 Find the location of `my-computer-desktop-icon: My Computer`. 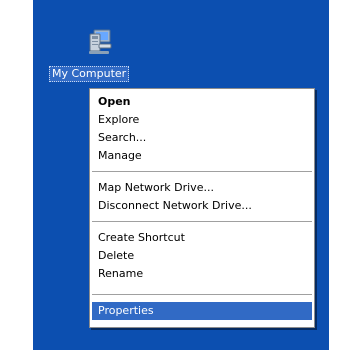

my-computer-desktop-icon: My Computer is located at coordinates (93, 53).